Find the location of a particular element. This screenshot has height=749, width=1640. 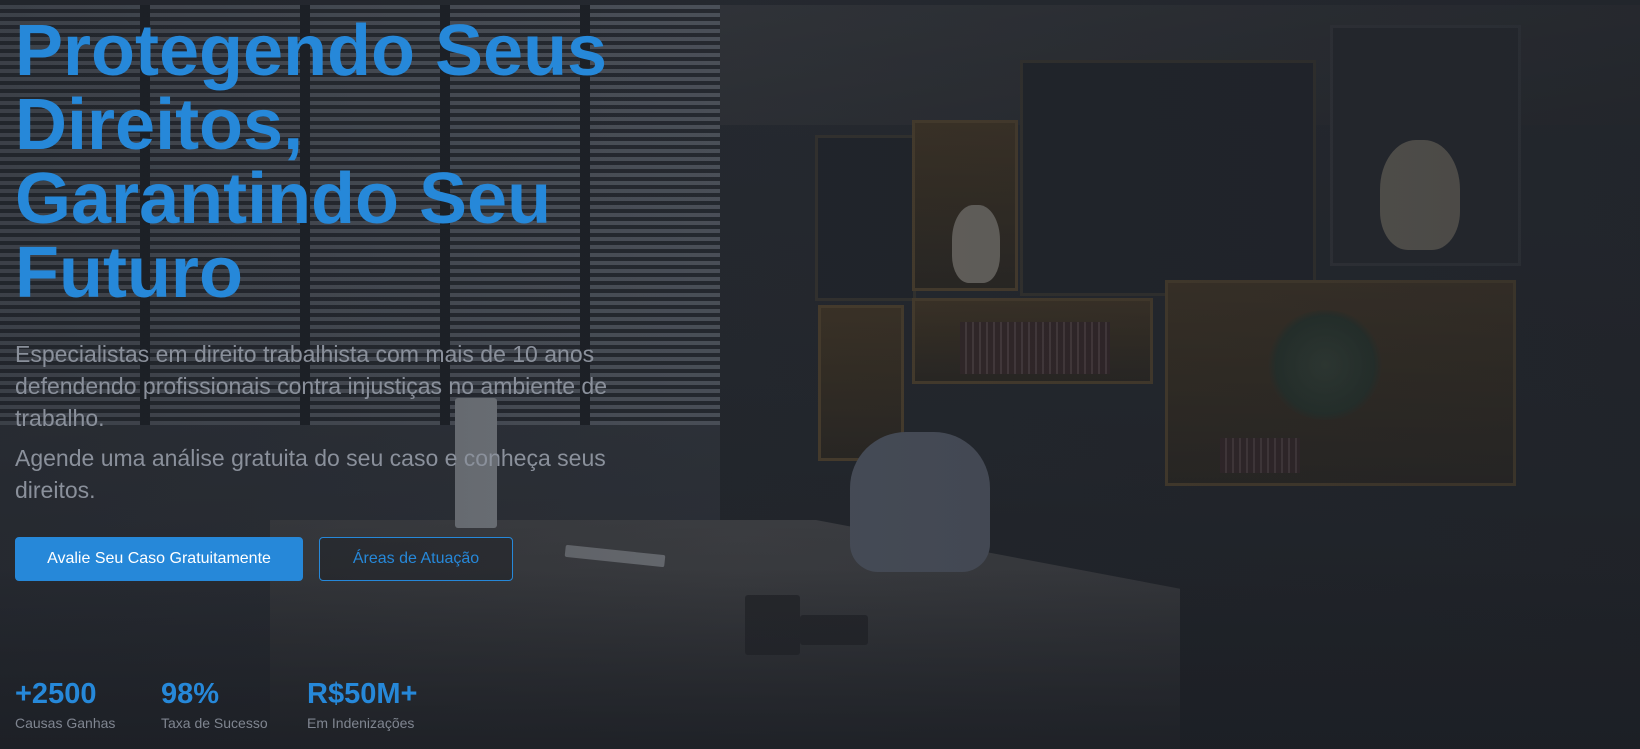

stat-cases-won: +2500 Causas Ganhas is located at coordinates (88, 705).